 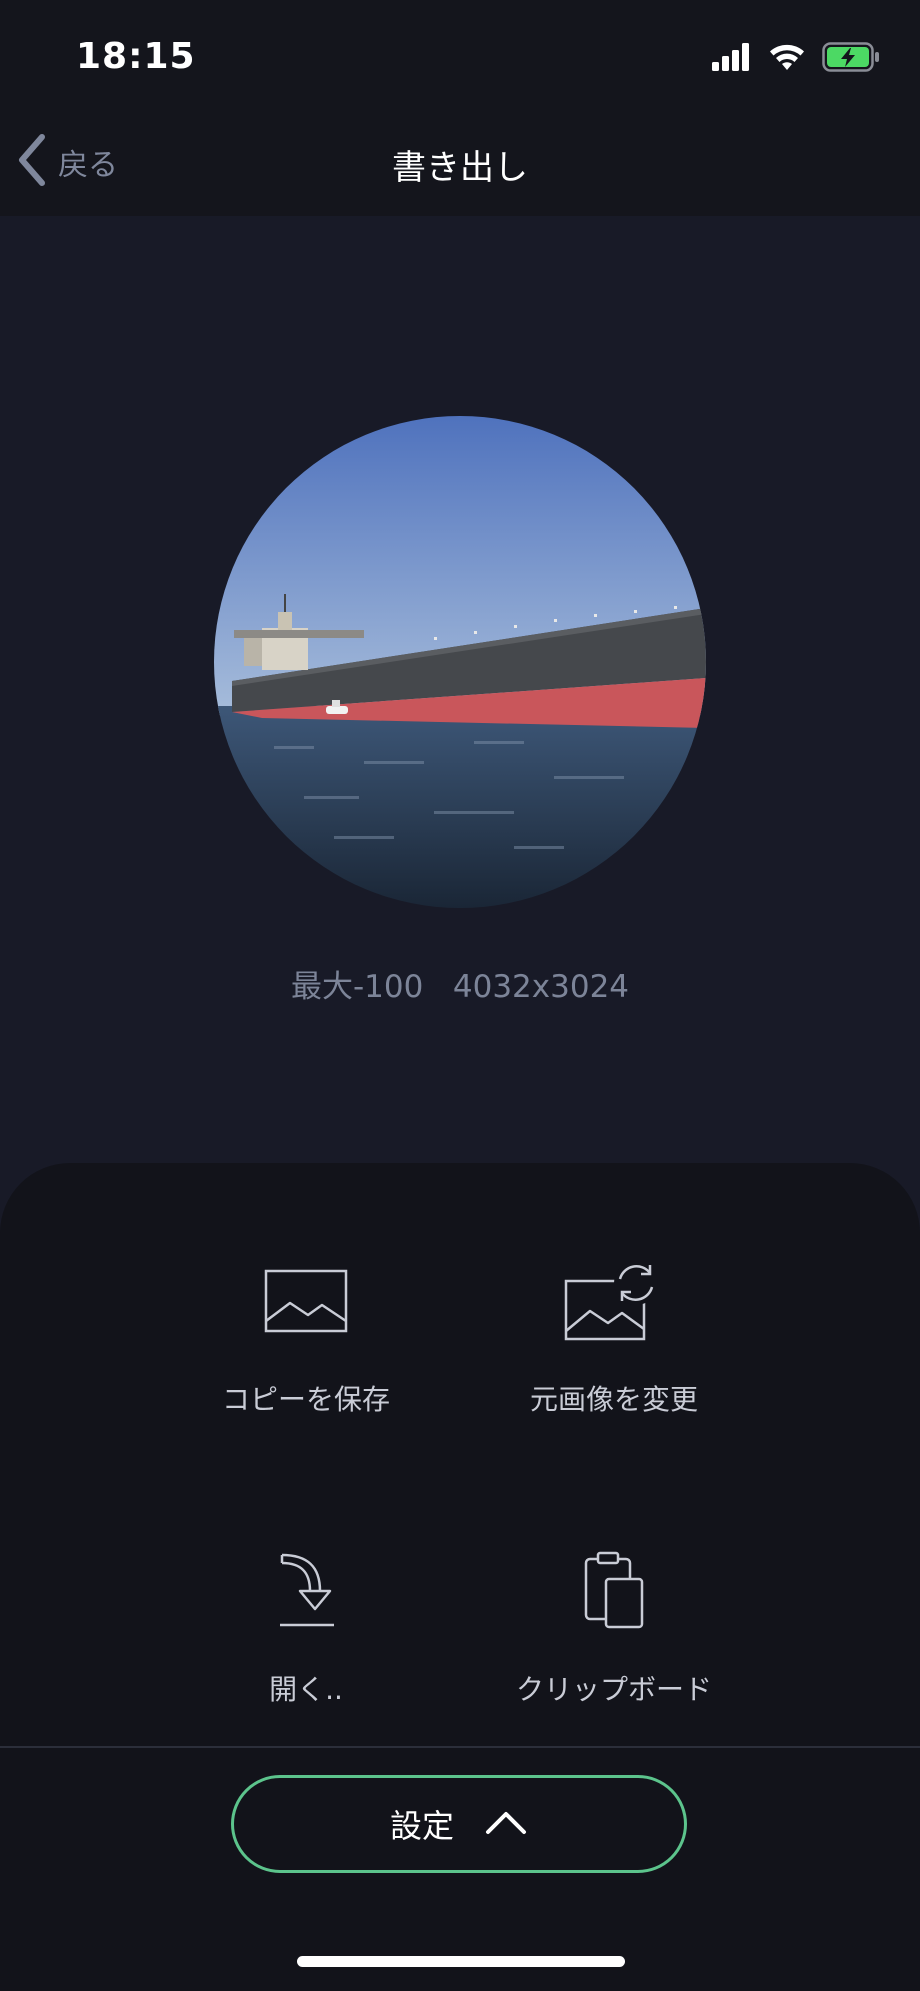 What do you see at coordinates (461, 1961) in the screenshot?
I see `home-indicator` at bounding box center [461, 1961].